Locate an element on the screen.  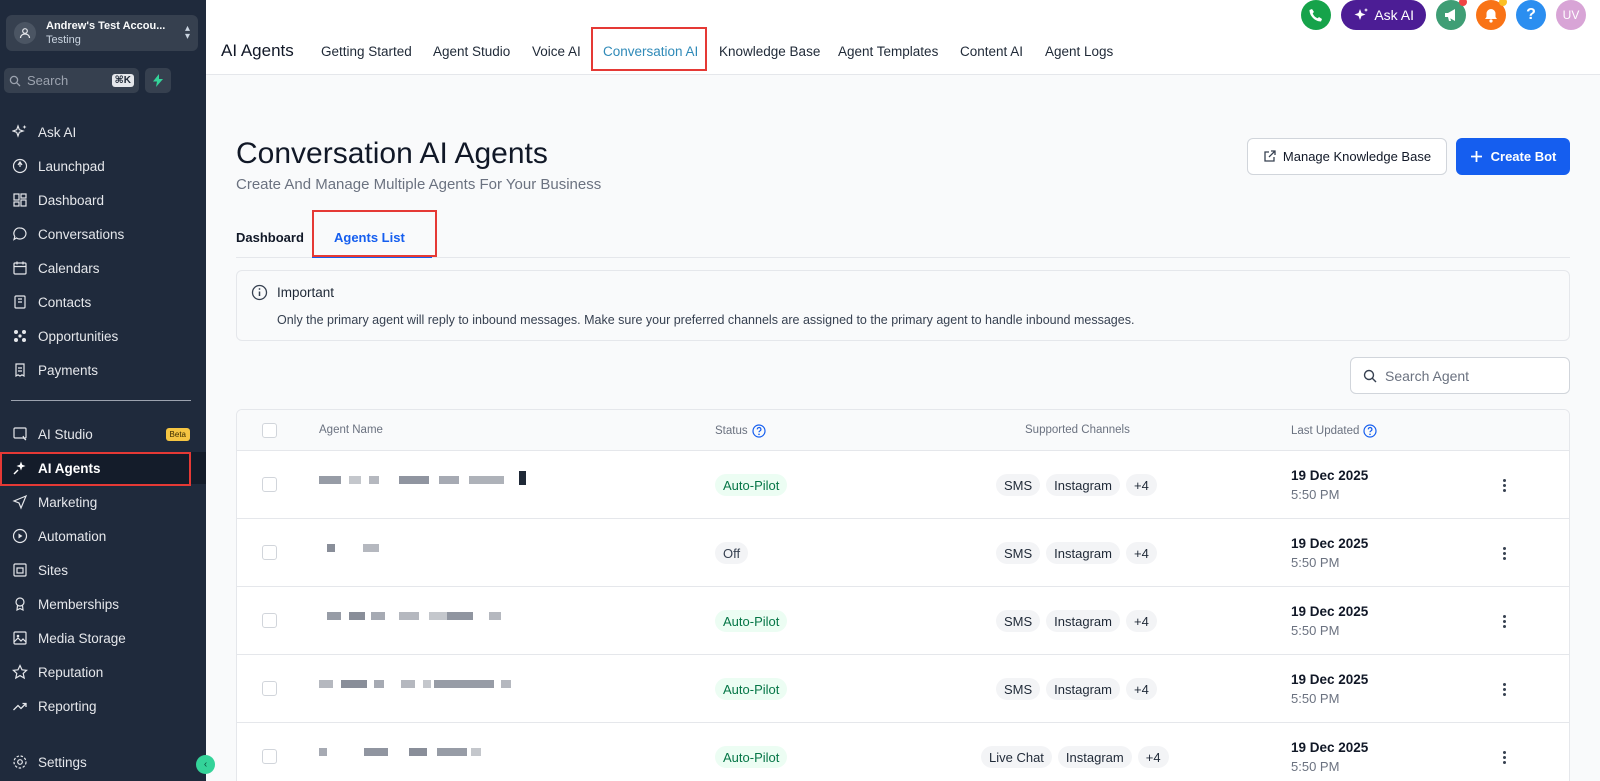
sidebar-item-contacts: Contacts is located at coordinates (103, 302).